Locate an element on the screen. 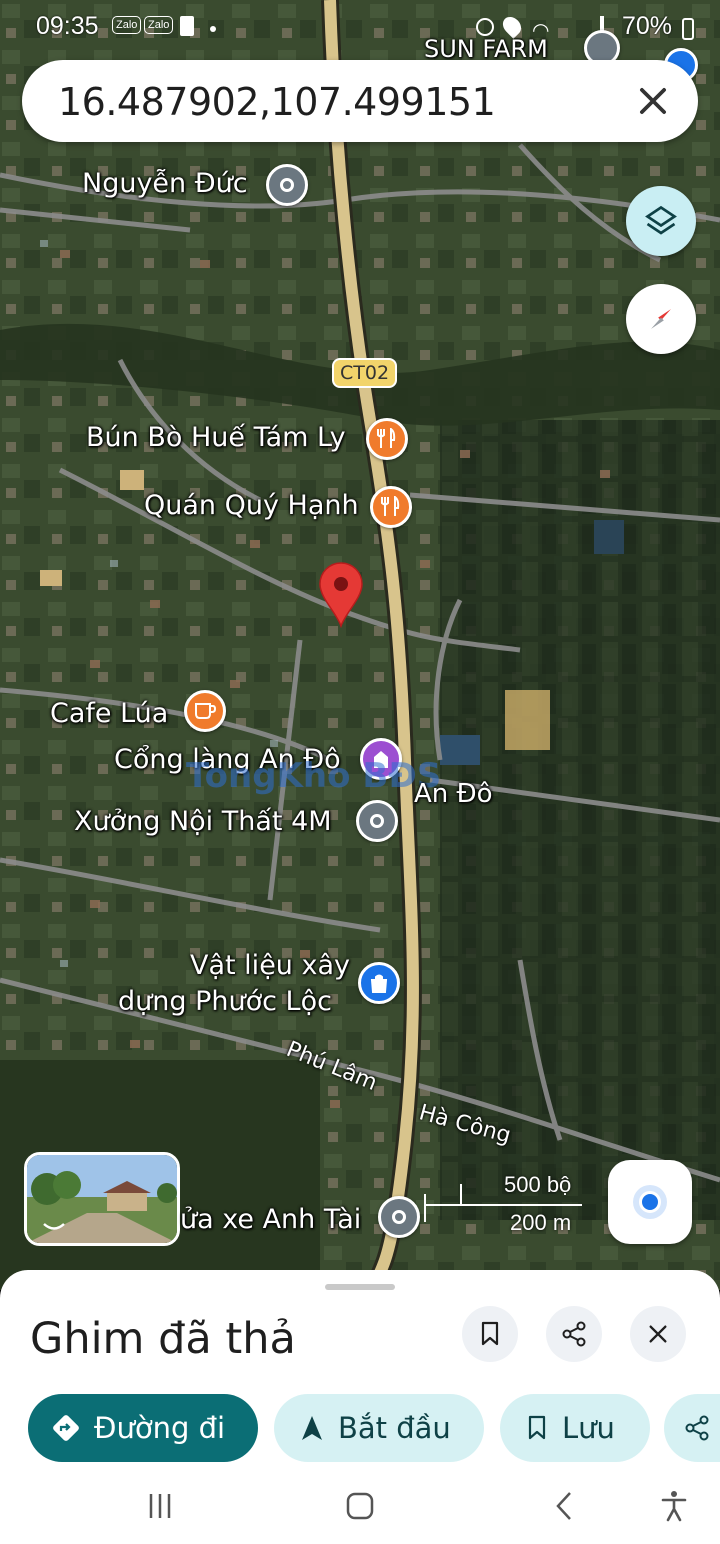  recent-apps-button is located at coordinates (160, 1506).